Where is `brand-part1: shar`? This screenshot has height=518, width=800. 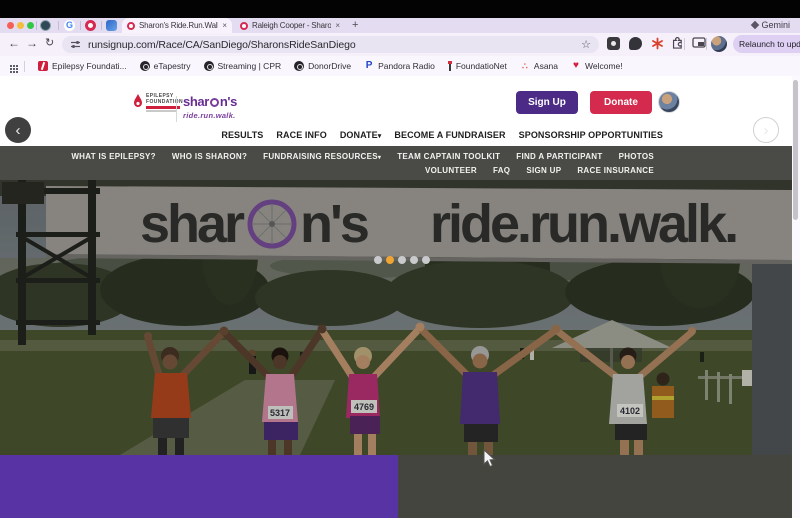 brand-part1: shar is located at coordinates (196, 101).